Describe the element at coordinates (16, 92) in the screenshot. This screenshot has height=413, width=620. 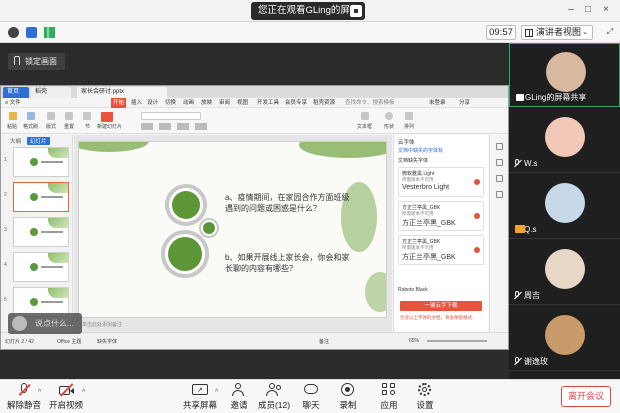
I see `wps-tab-home: 首页` at that location.